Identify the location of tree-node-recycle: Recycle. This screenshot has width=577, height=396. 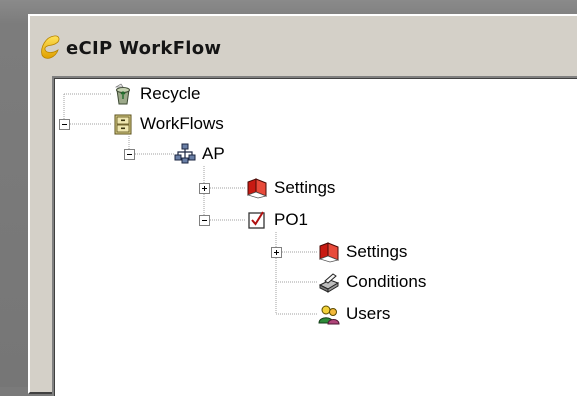
(156, 94).